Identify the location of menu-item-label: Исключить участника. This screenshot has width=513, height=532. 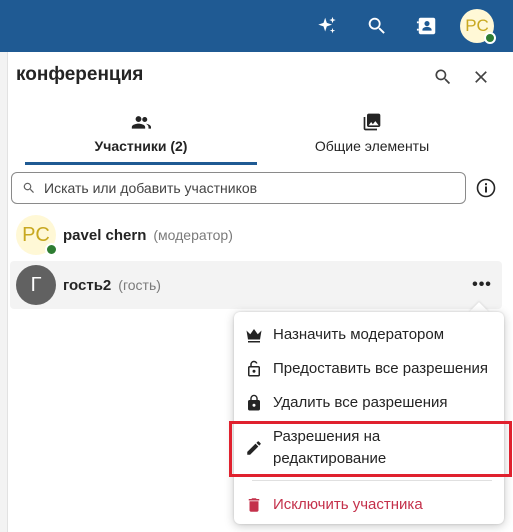
(348, 504).